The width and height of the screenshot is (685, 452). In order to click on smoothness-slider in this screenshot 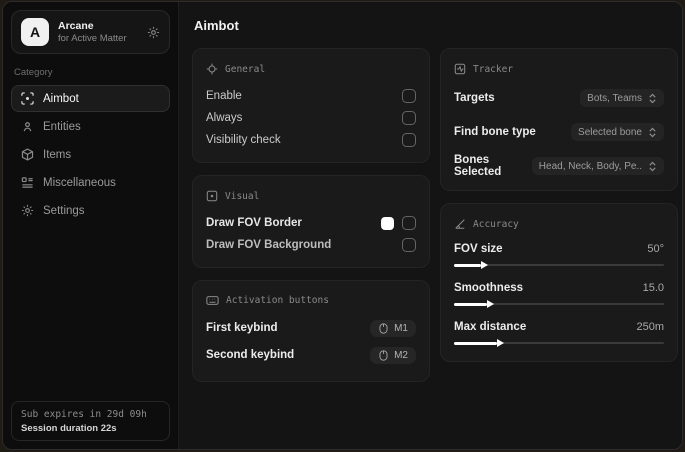, I will do `click(559, 304)`.